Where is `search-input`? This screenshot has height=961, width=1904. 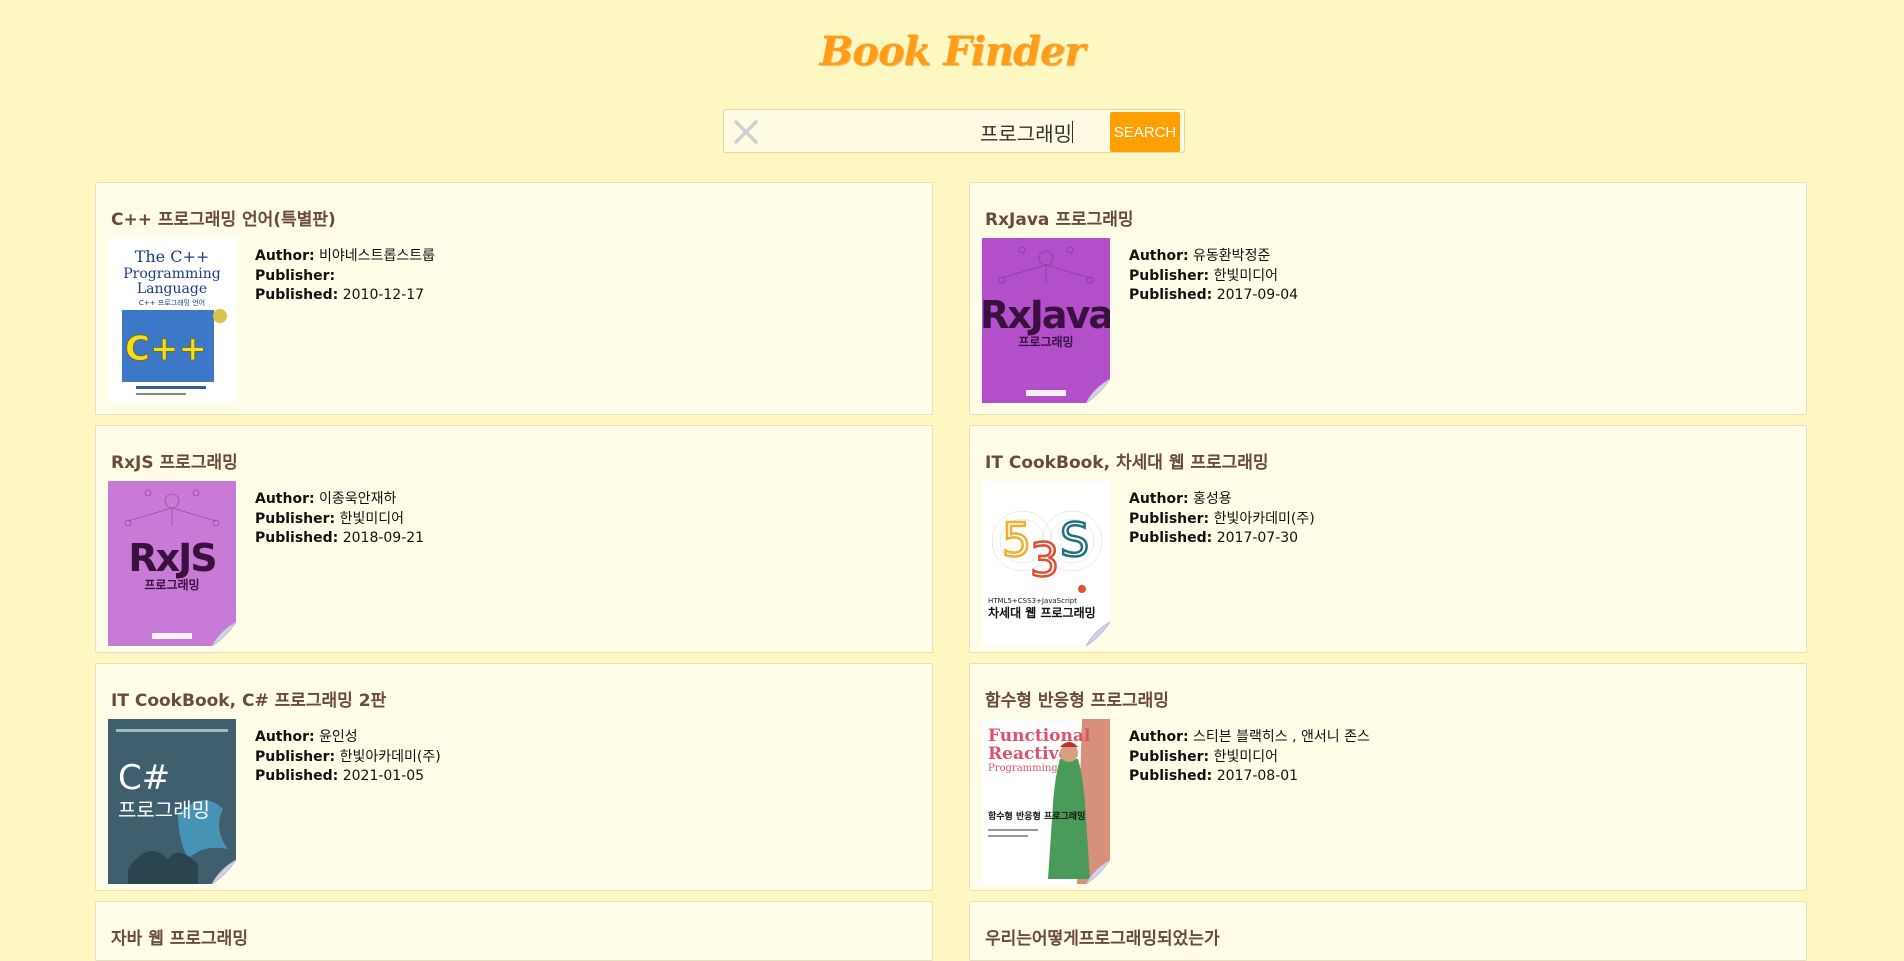 search-input is located at coordinates (922, 132).